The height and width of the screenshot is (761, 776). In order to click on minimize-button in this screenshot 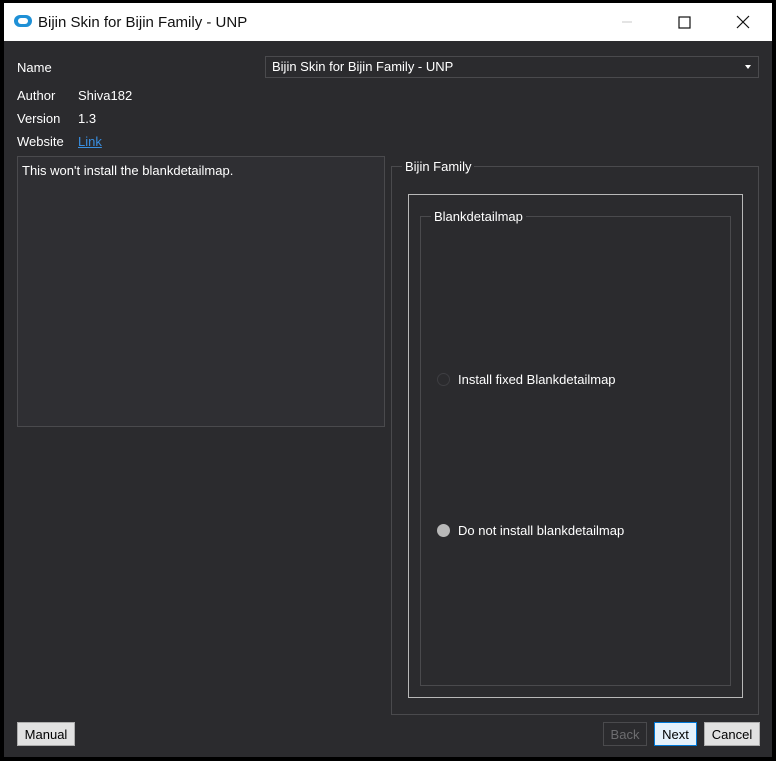, I will do `click(627, 22)`.